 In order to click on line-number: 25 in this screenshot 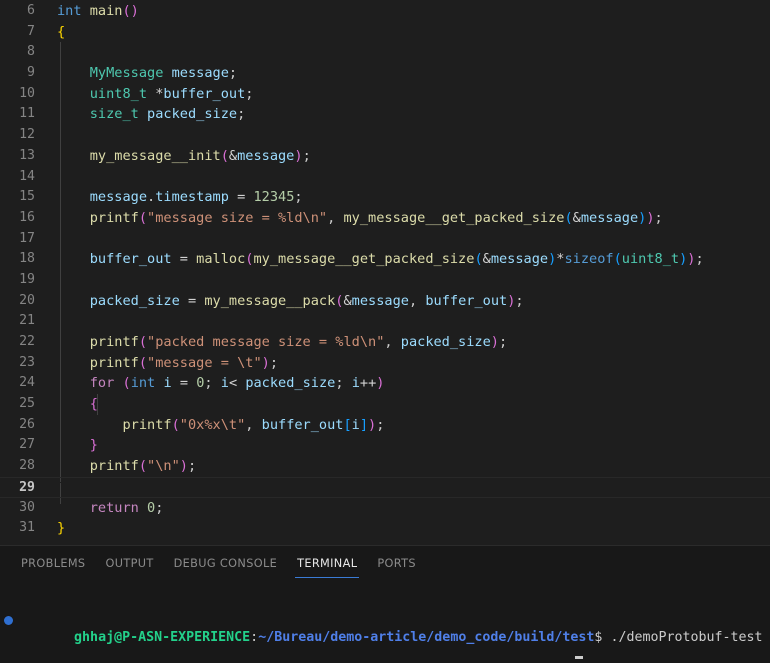, I will do `click(27, 404)`.